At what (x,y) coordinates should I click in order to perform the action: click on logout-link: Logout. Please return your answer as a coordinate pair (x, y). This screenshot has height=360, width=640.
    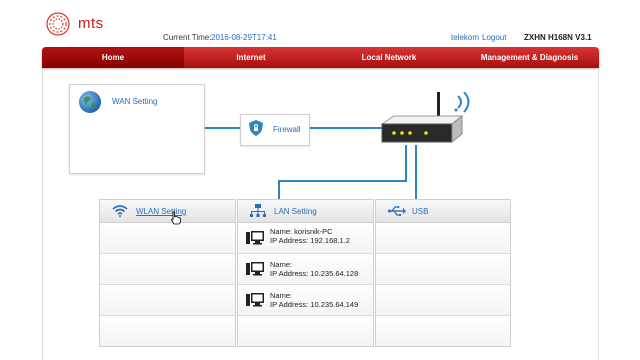
    Looking at the image, I should click on (494, 37).